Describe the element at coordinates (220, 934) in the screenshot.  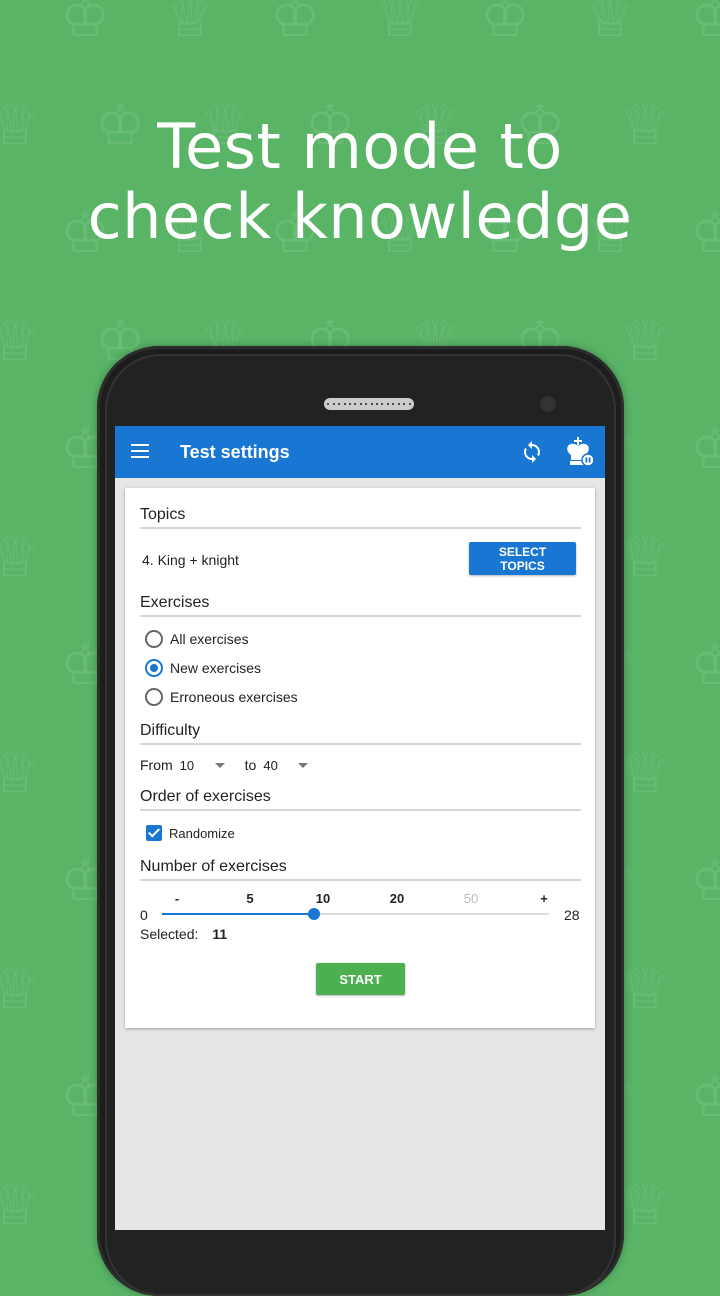
I see `selected-value: 11` at that location.